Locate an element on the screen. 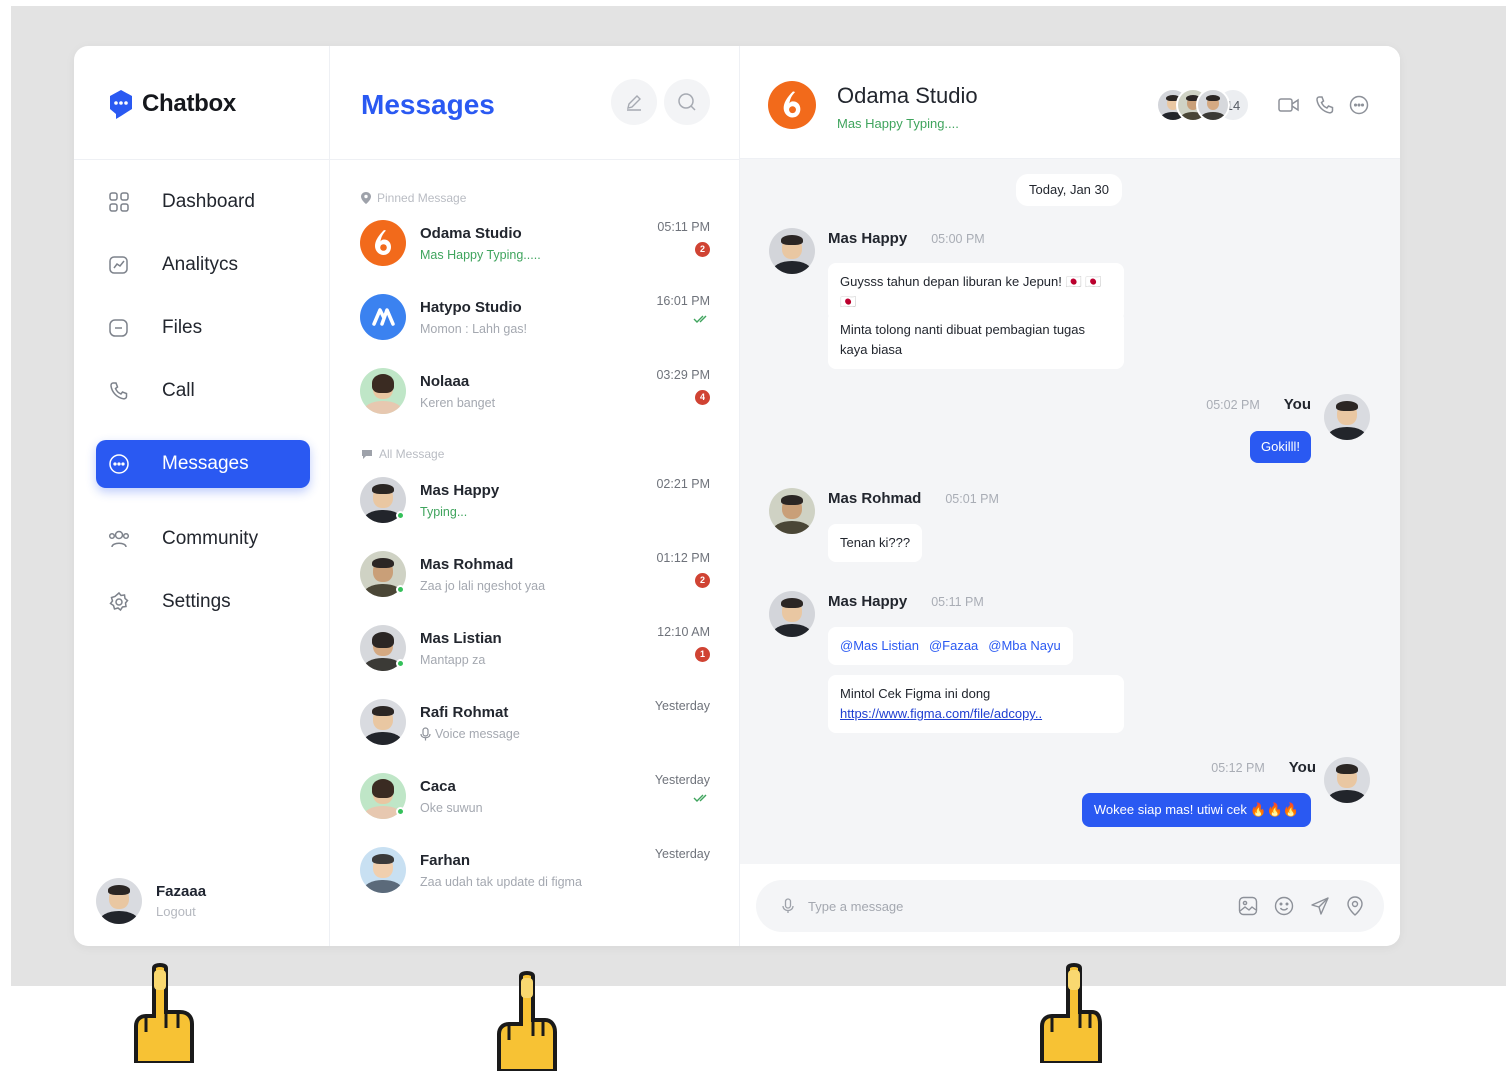 Image resolution: width=1506 pixels, height=1071 pixels. message-bubble: Tenan ki??? is located at coordinates (875, 543).